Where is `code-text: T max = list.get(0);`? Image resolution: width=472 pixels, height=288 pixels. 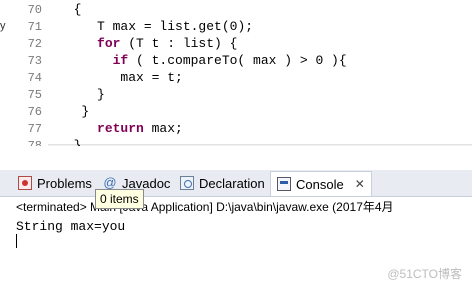
code-text: T max = list.get(0); is located at coordinates (175, 26).